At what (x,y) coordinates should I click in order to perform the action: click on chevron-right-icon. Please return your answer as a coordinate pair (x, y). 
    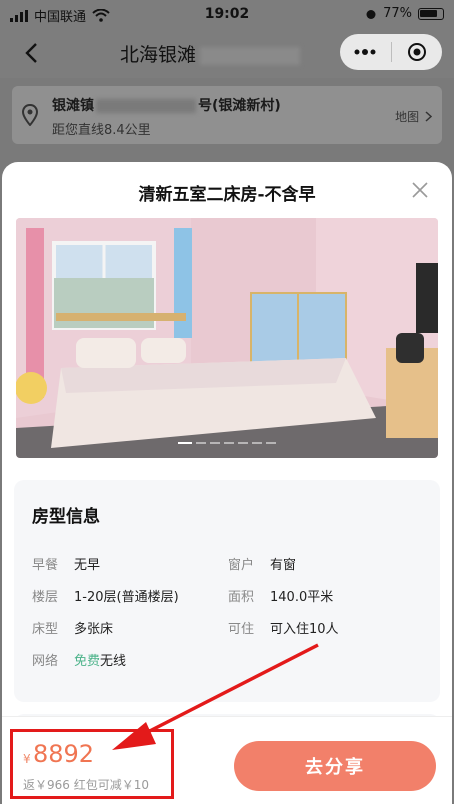
    Looking at the image, I should click on (429, 116).